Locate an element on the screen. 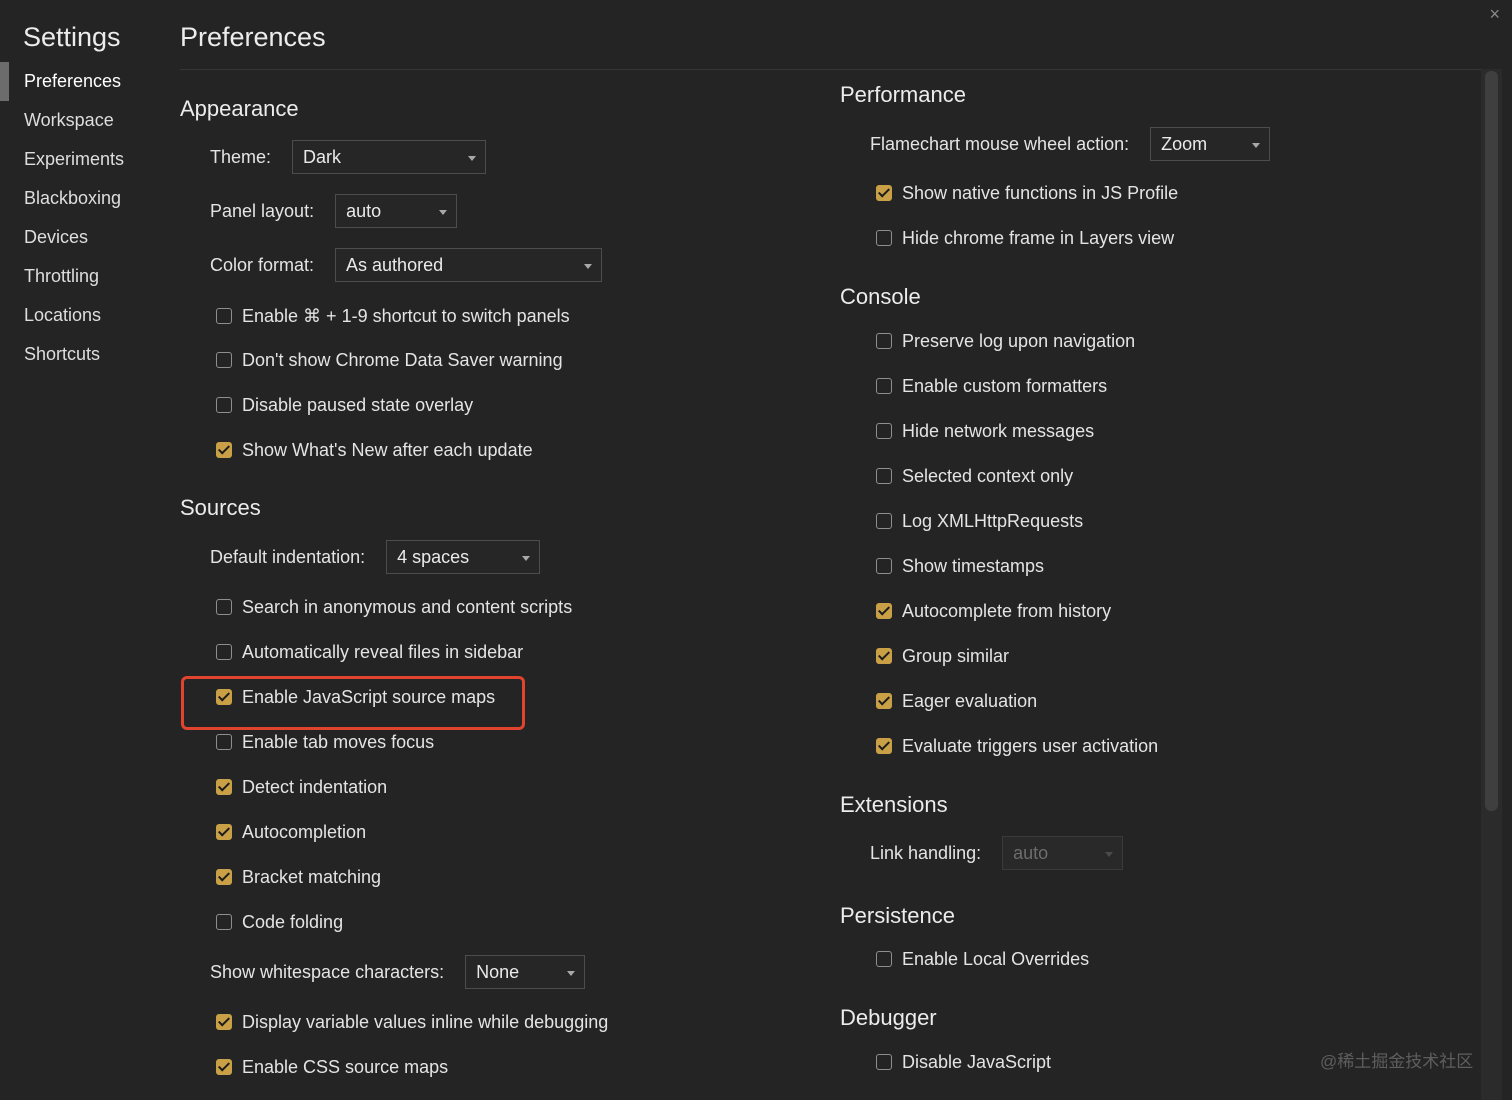  sidebar-item-blackboxing: Blackboxing is located at coordinates (85, 198).